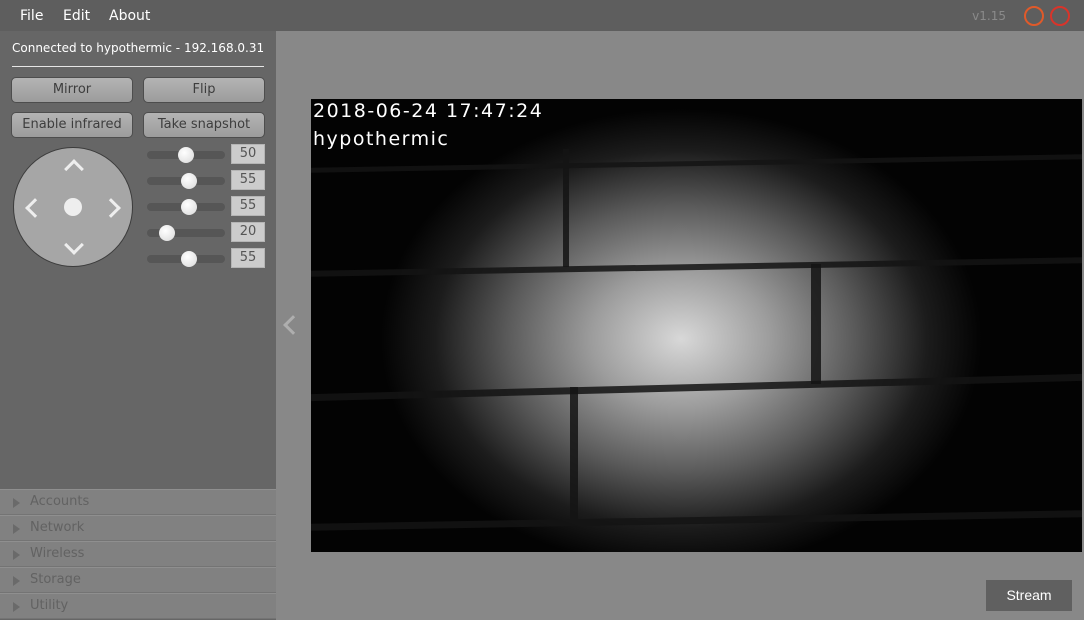  I want to click on connection-status: Connected to hypothermic - 192.168.0.31, so click(138, 48).